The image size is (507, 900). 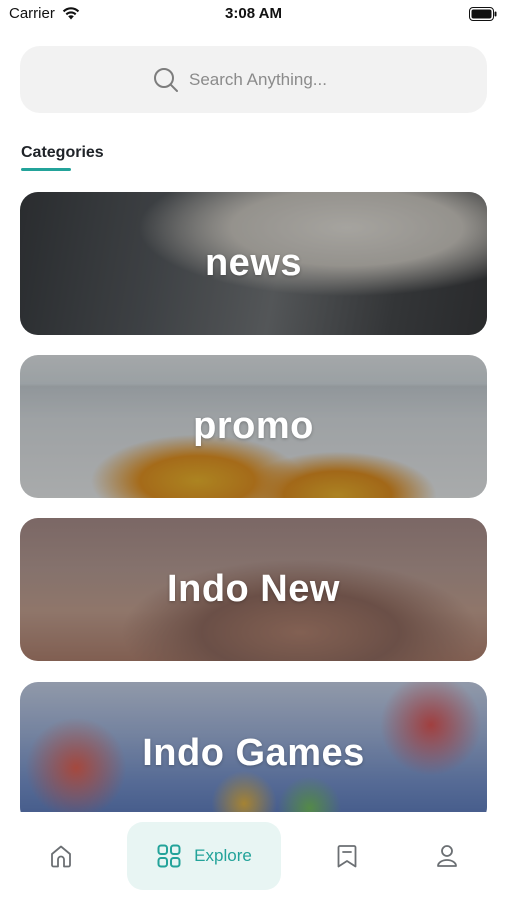 What do you see at coordinates (253, 753) in the screenshot?
I see `category-label: Indo Games` at bounding box center [253, 753].